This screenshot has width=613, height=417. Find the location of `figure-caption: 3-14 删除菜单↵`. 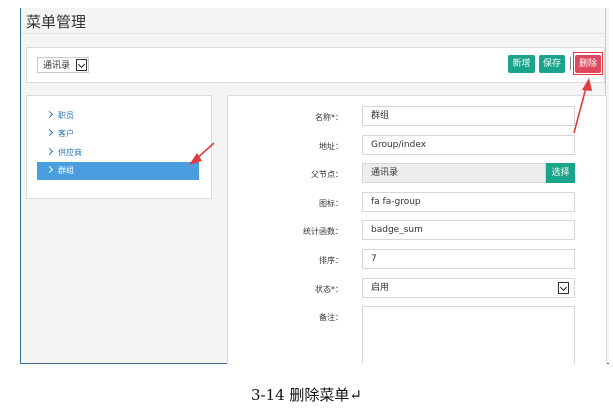

figure-caption: 3-14 删除菜单↵ is located at coordinates (306, 395).